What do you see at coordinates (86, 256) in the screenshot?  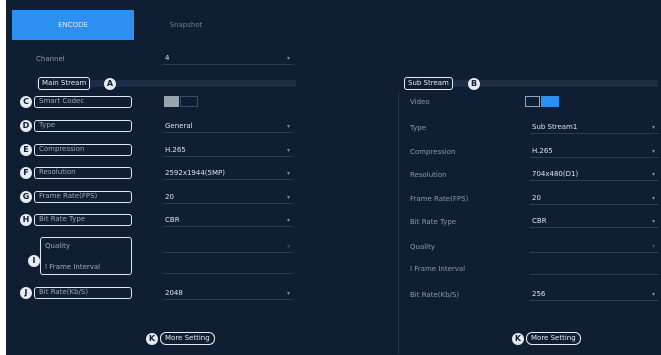 I see `quality-iframe-callout: Quality I Frame Interval` at bounding box center [86, 256].